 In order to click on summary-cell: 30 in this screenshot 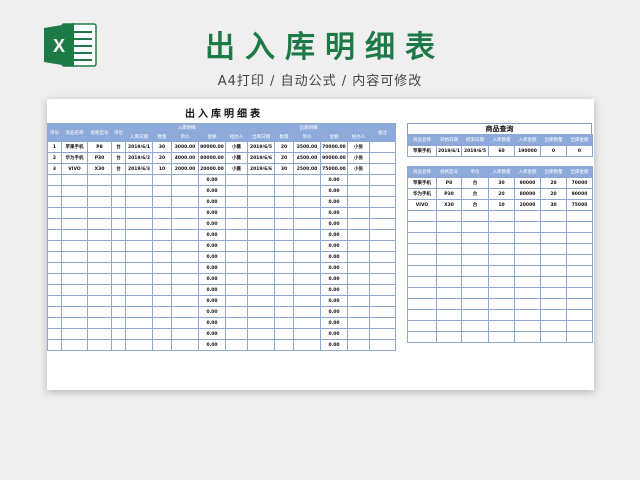, I will do `click(501, 183)`.